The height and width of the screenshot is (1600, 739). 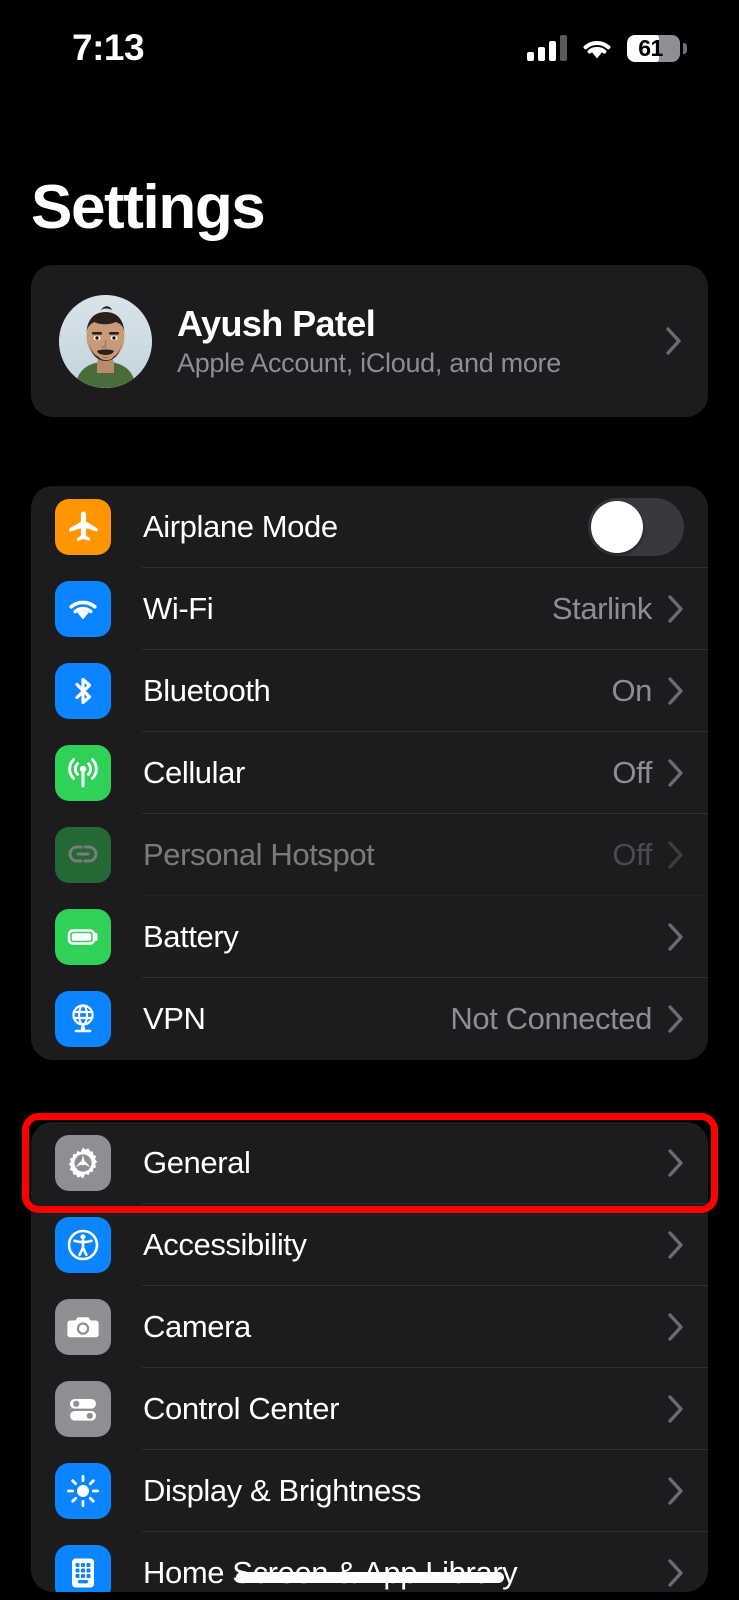 I want to click on settings-row-home-screen-app-library: Home Screen & App Library, so click(x=369, y=1562).